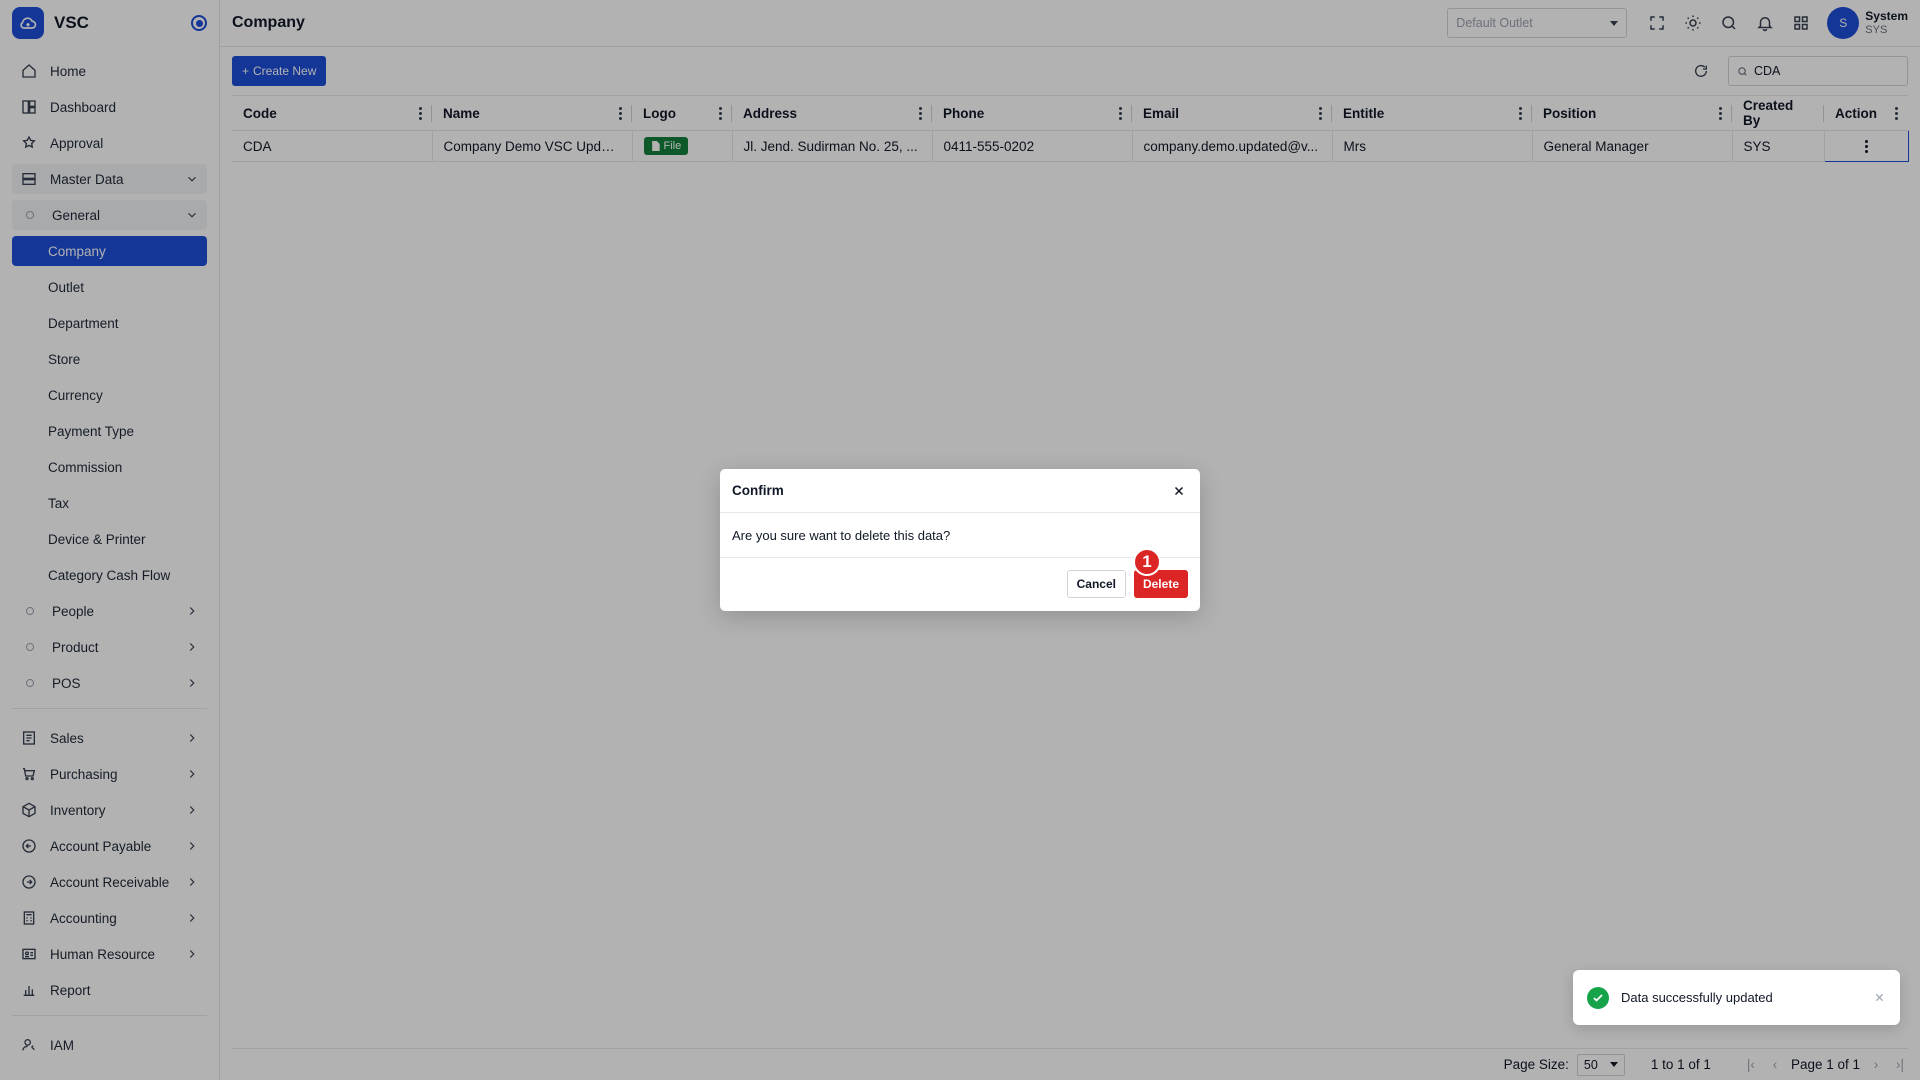  Describe the element at coordinates (1598, 997) in the screenshot. I see `check-circle-icon` at that location.